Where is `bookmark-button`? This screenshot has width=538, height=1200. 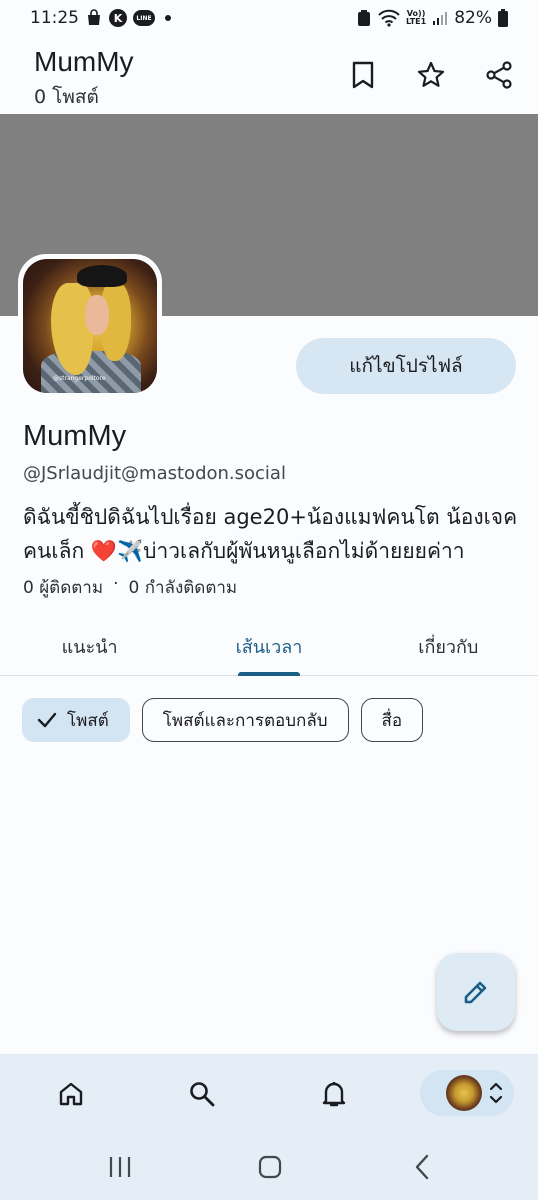 bookmark-button is located at coordinates (363, 75).